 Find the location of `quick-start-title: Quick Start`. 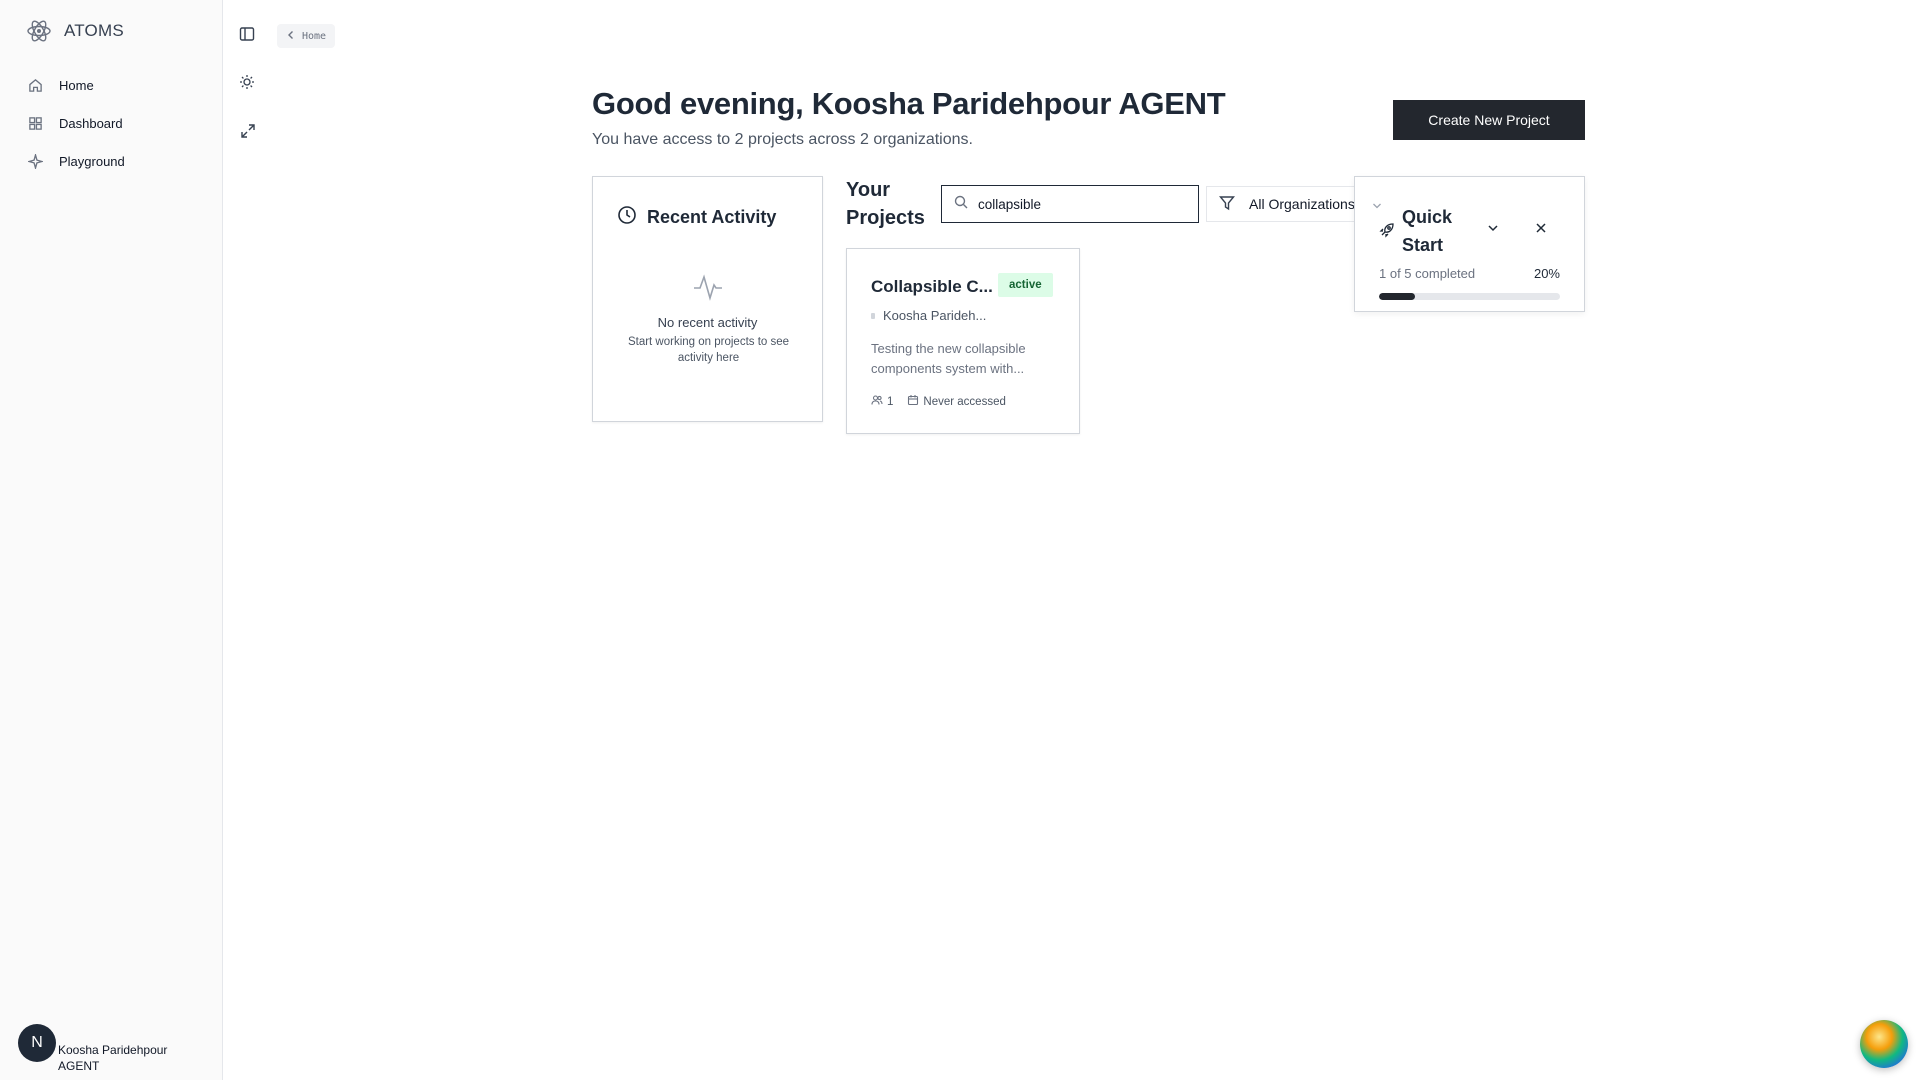

quick-start-title: Quick Start is located at coordinates (1427, 231).